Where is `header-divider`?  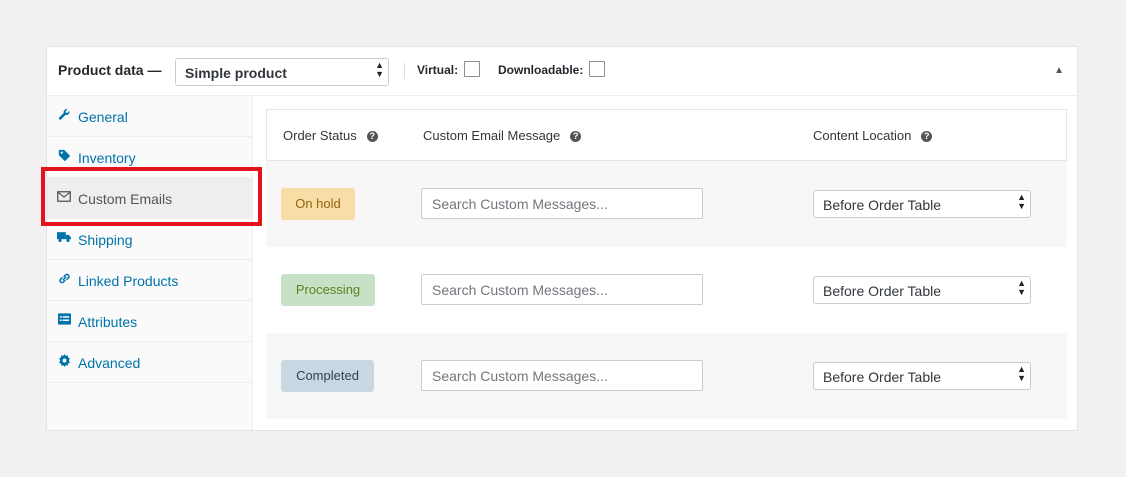
header-divider is located at coordinates (404, 71).